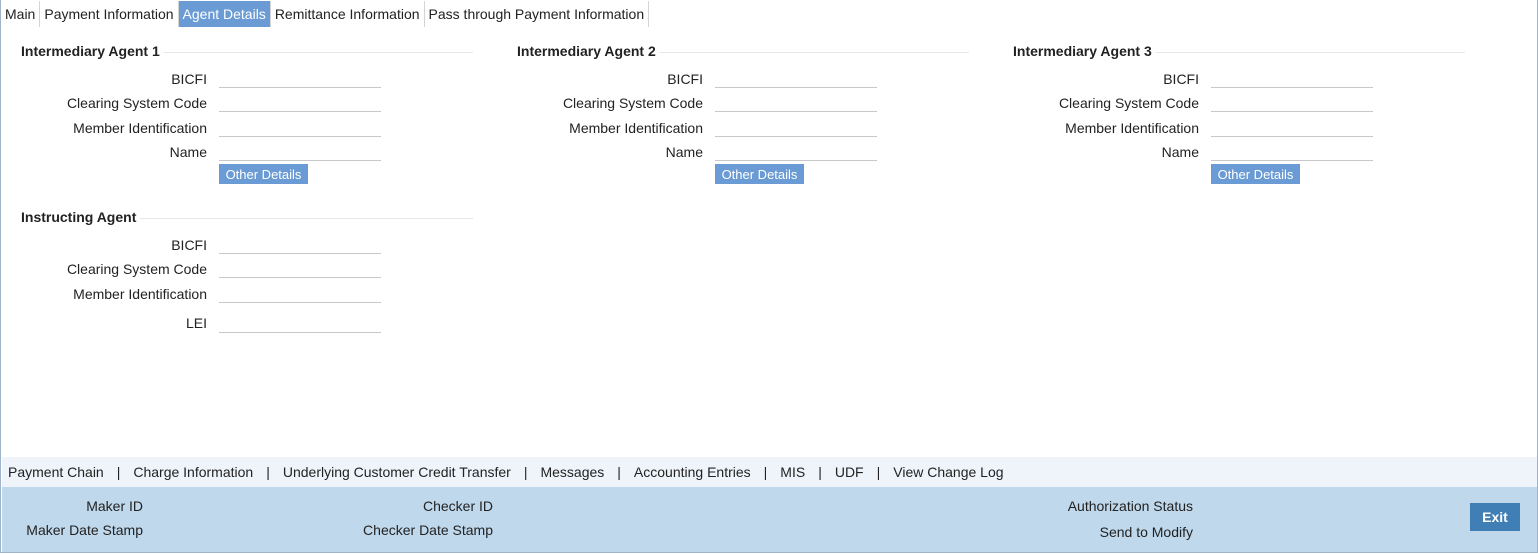 The height and width of the screenshot is (554, 1538). I want to click on link-view-change-log: View Change Log, so click(948, 472).